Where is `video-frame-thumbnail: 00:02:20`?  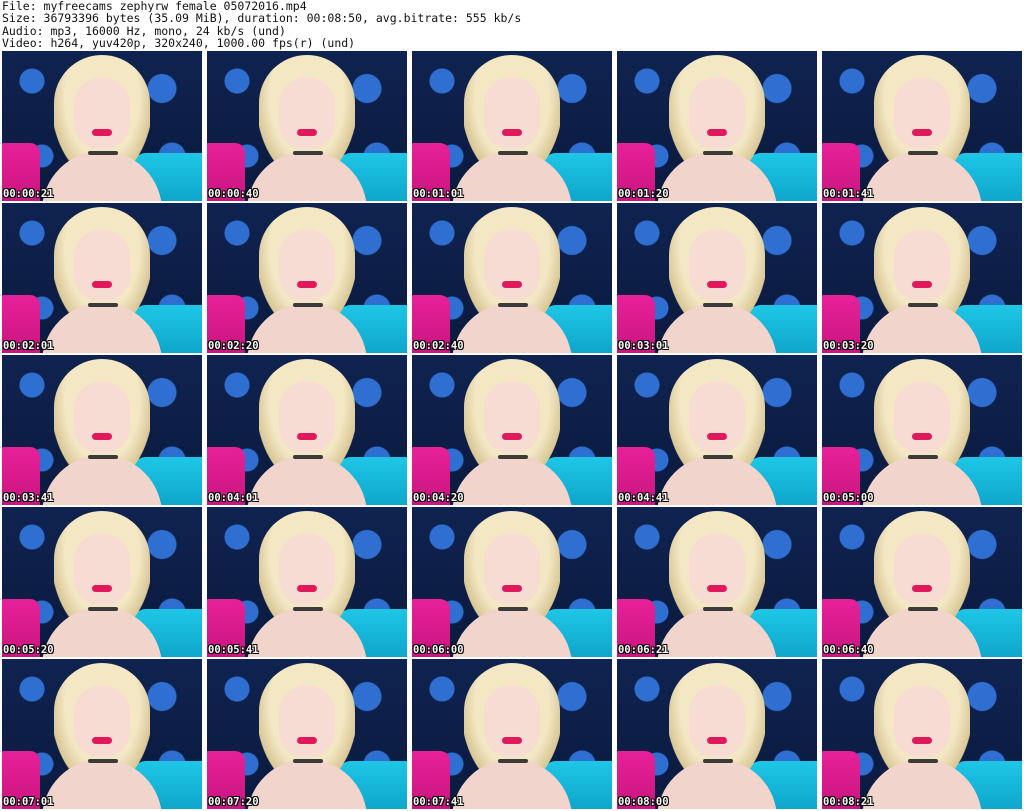
video-frame-thumbnail: 00:02:20 is located at coordinates (307, 278).